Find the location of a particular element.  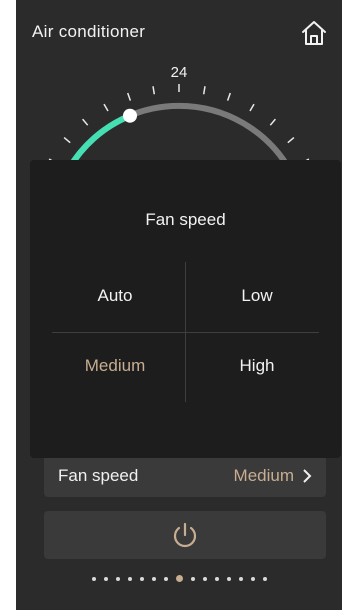

home-icon is located at coordinates (314, 33).